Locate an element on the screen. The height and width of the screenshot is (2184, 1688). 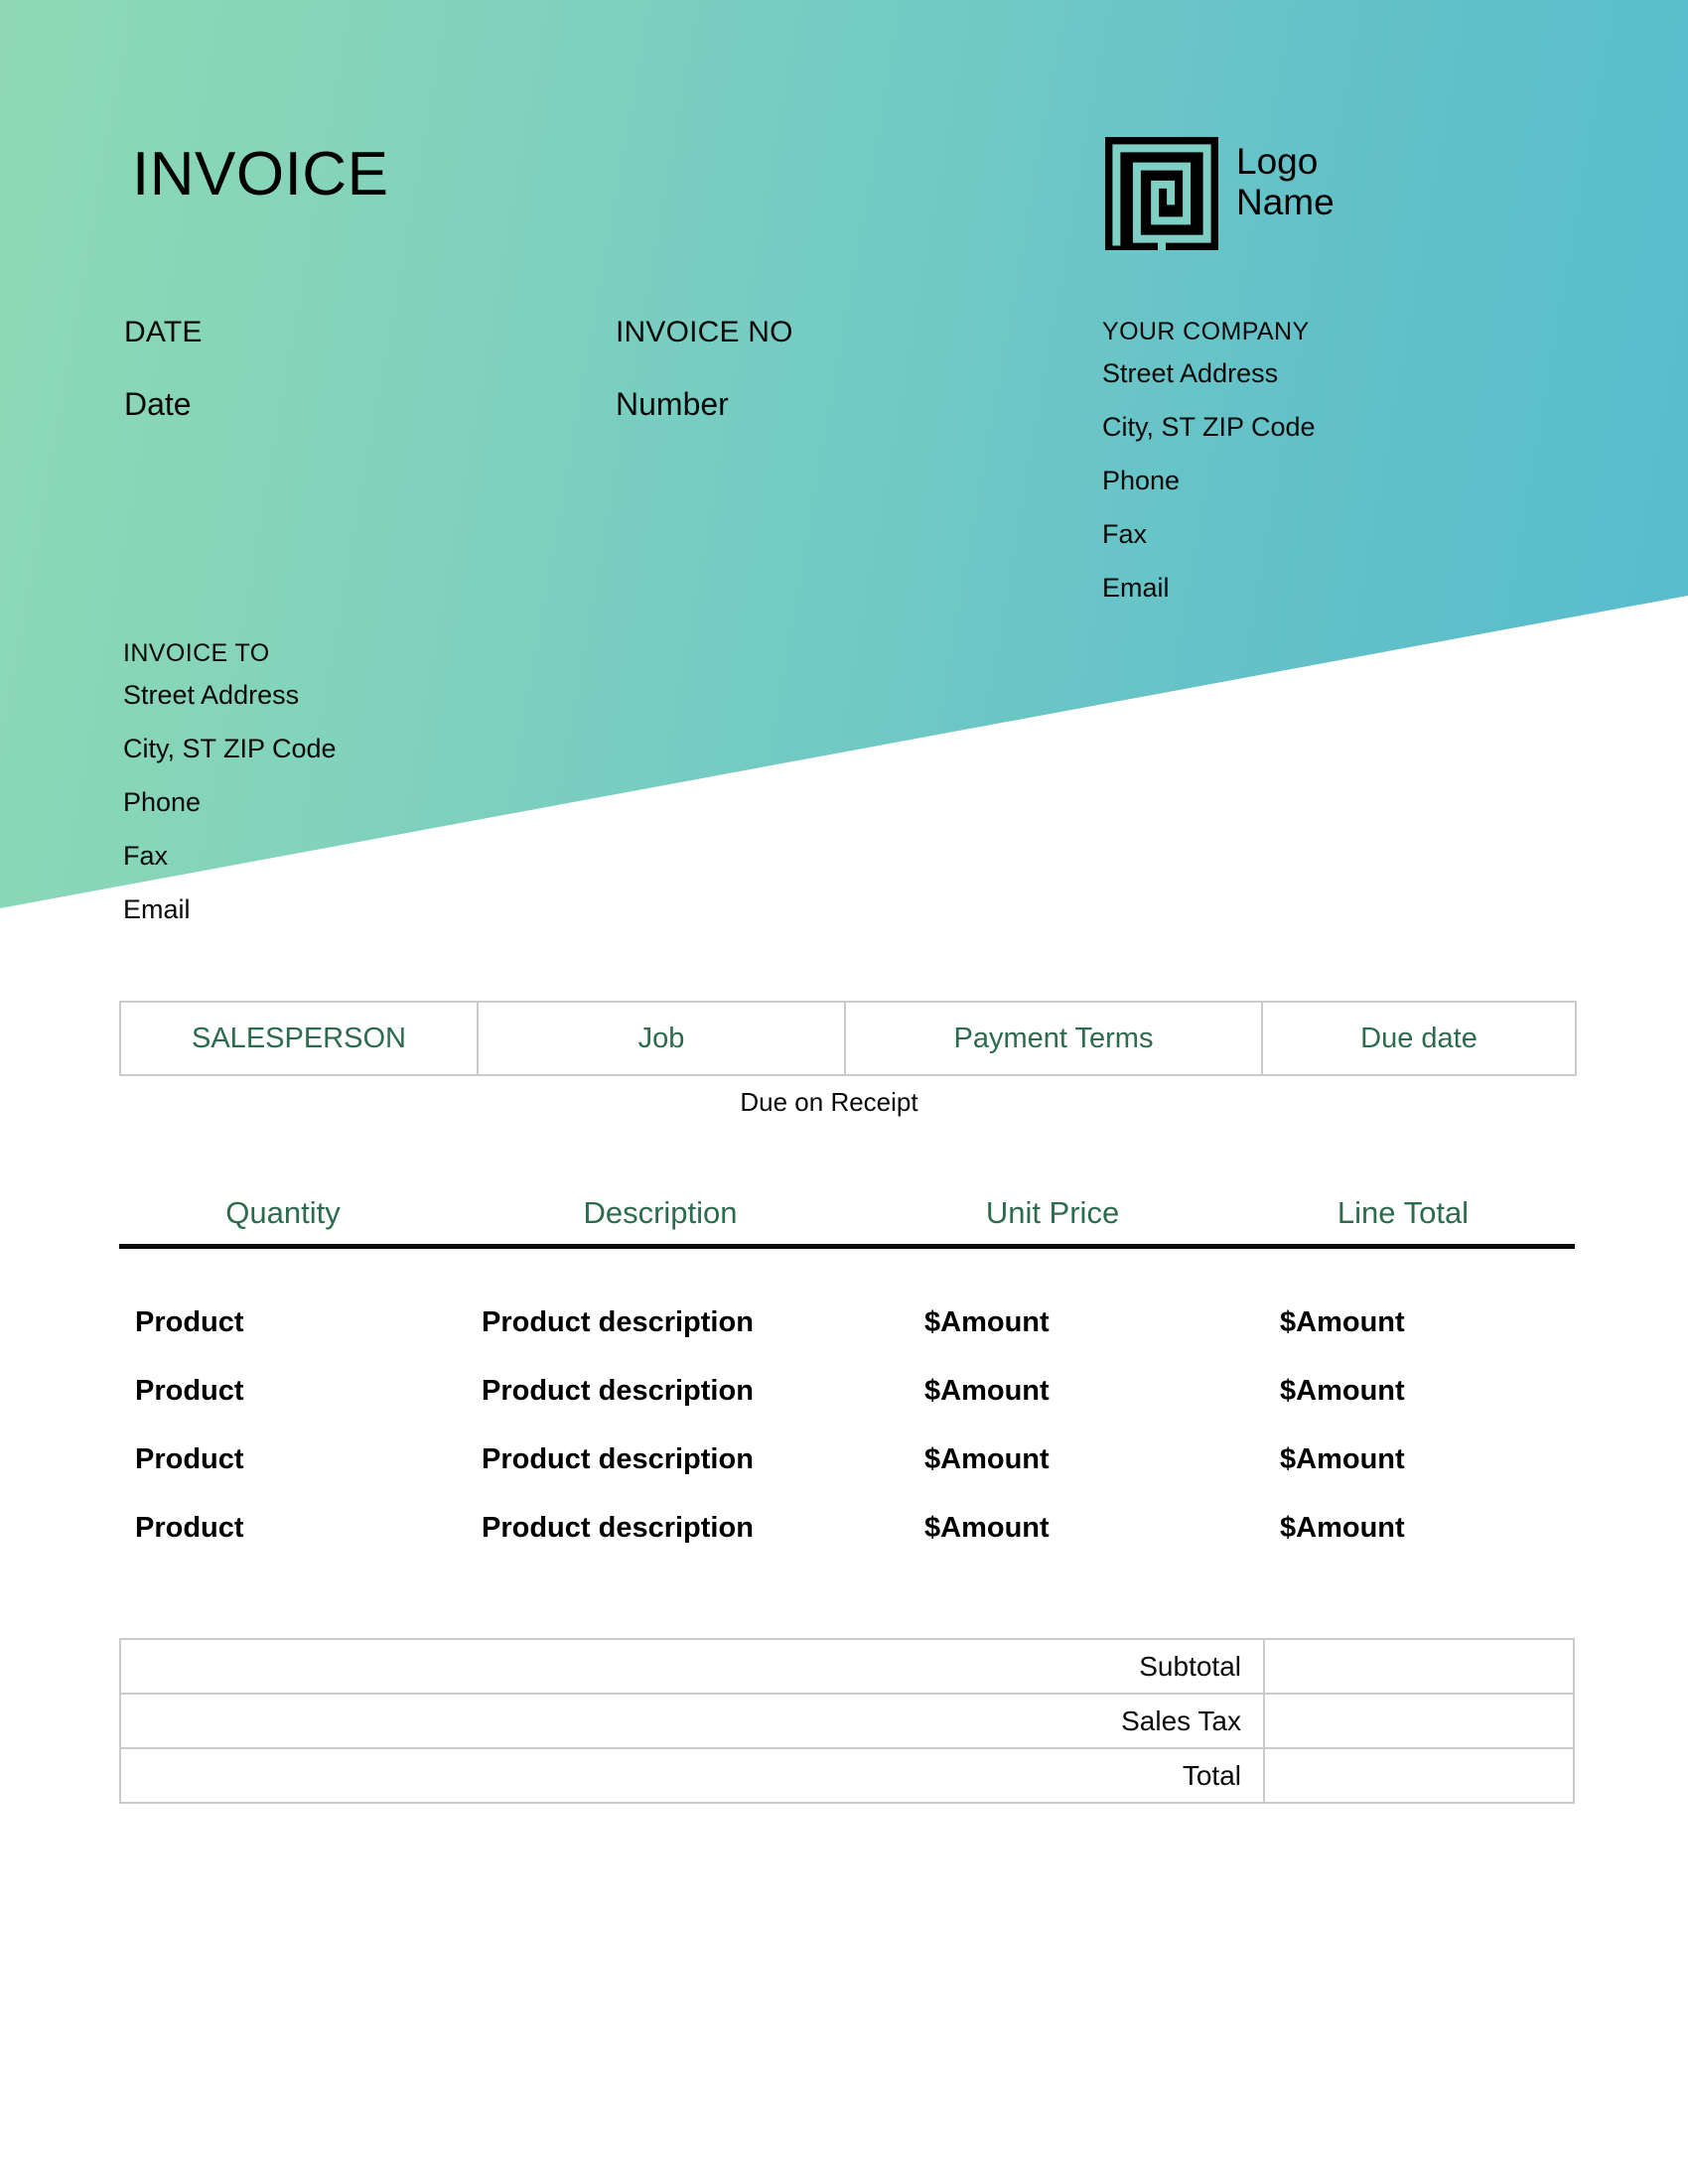
subtotal-value is located at coordinates (1419, 1666).